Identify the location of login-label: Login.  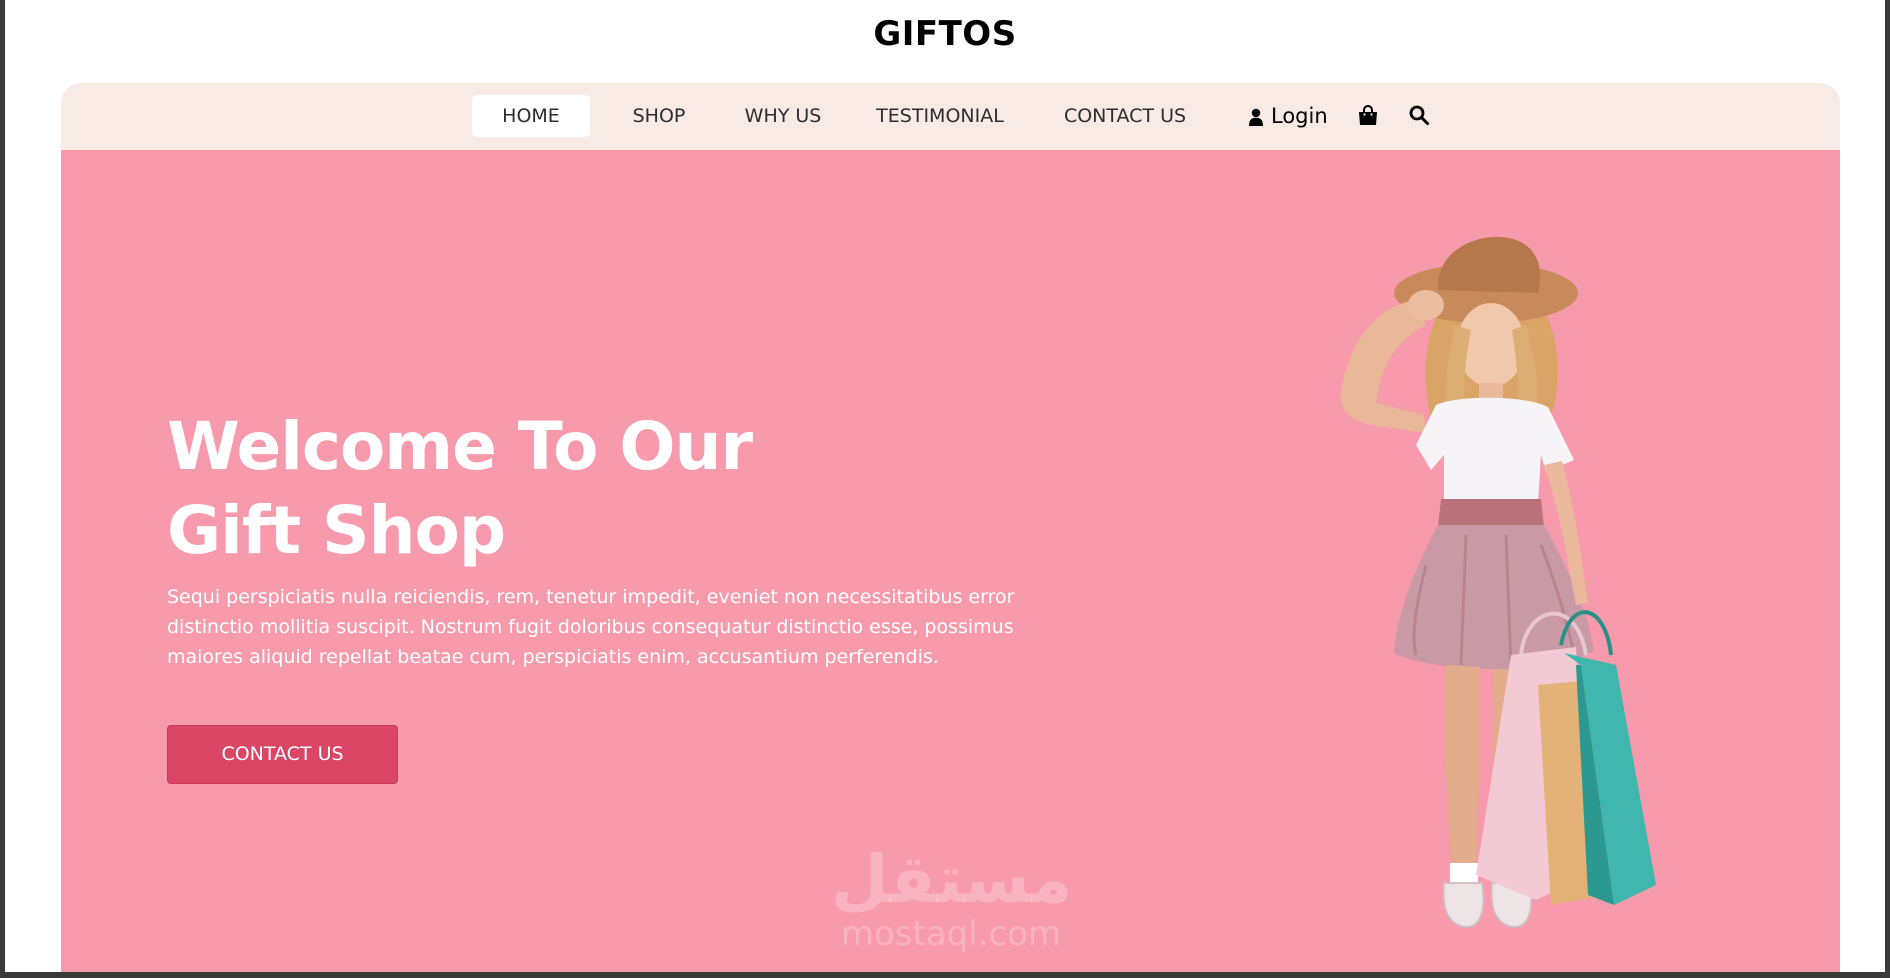
(1299, 116).